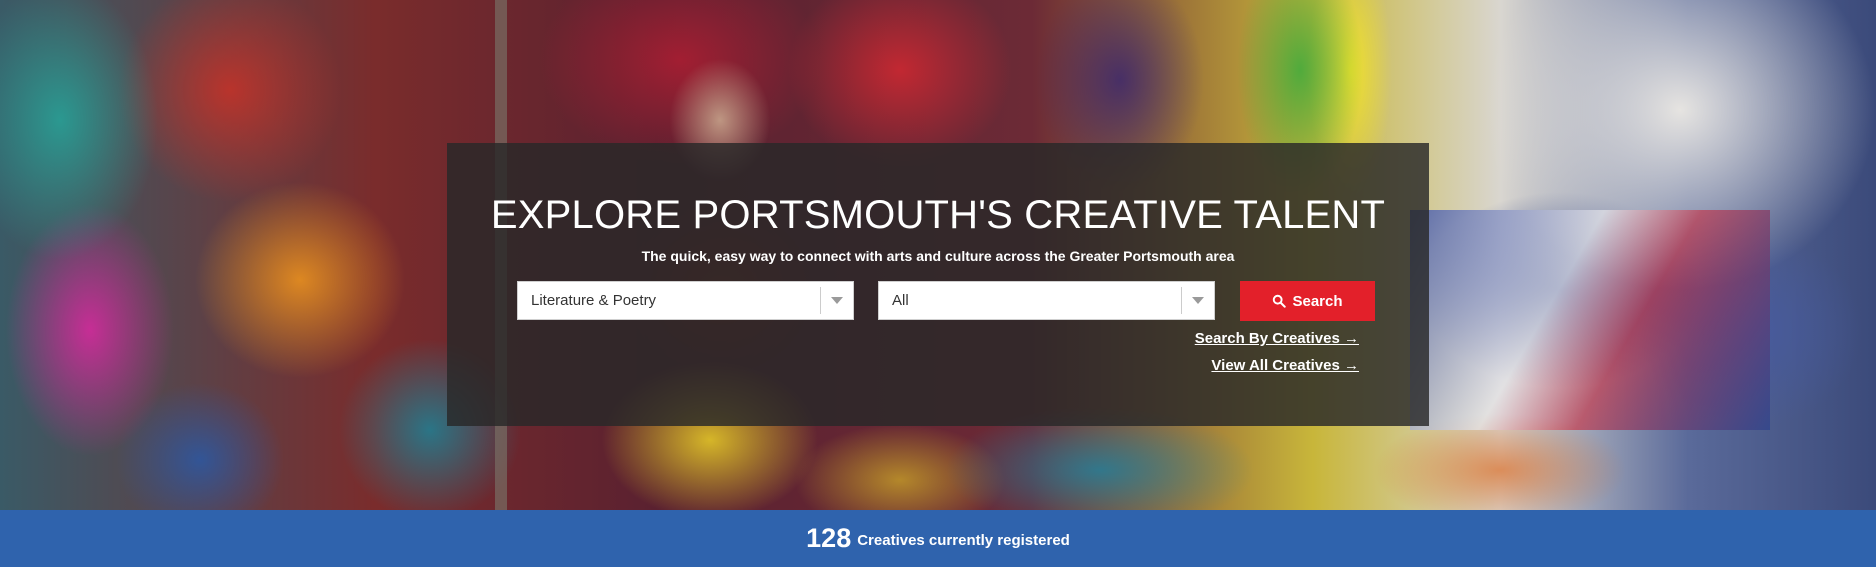  I want to click on hero-title: EXPLORE PORTSMOUTH'S CREATIVE TALENT, so click(938, 215).